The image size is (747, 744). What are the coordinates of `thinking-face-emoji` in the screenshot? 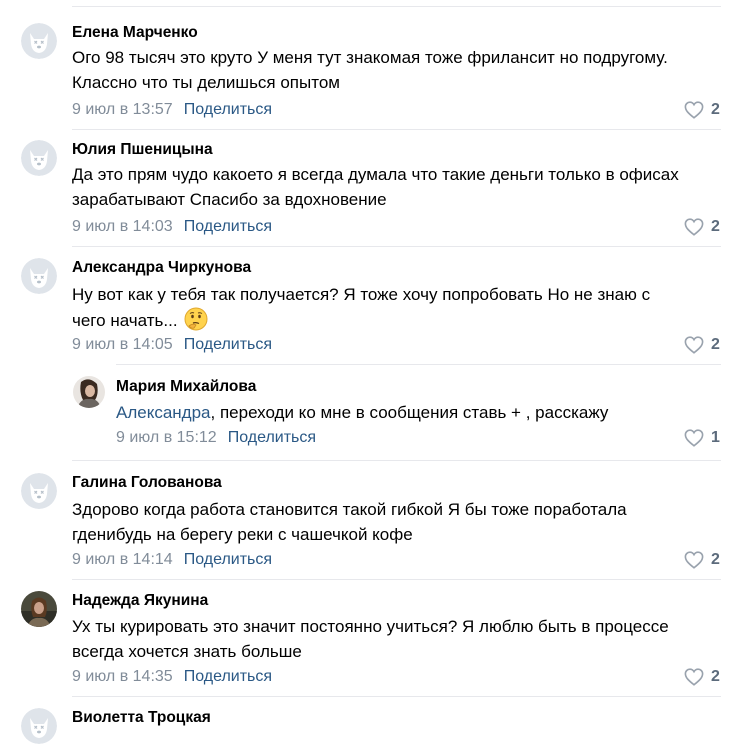 It's located at (196, 322).